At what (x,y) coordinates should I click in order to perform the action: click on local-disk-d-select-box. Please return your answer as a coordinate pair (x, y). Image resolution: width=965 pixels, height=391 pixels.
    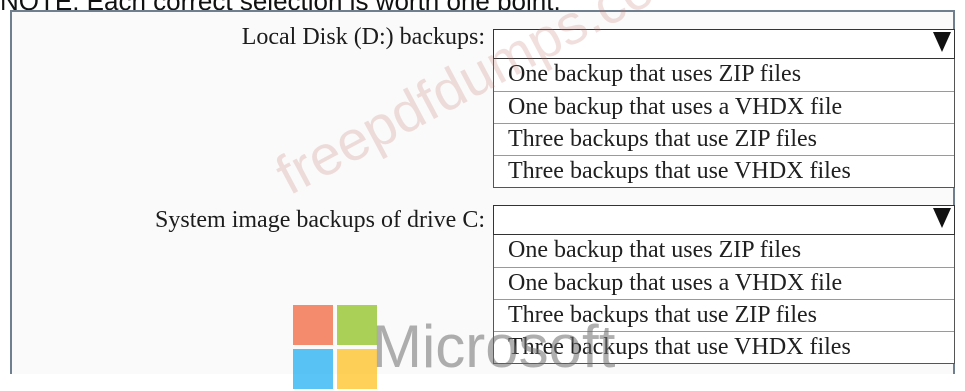
    Looking at the image, I should click on (724, 44).